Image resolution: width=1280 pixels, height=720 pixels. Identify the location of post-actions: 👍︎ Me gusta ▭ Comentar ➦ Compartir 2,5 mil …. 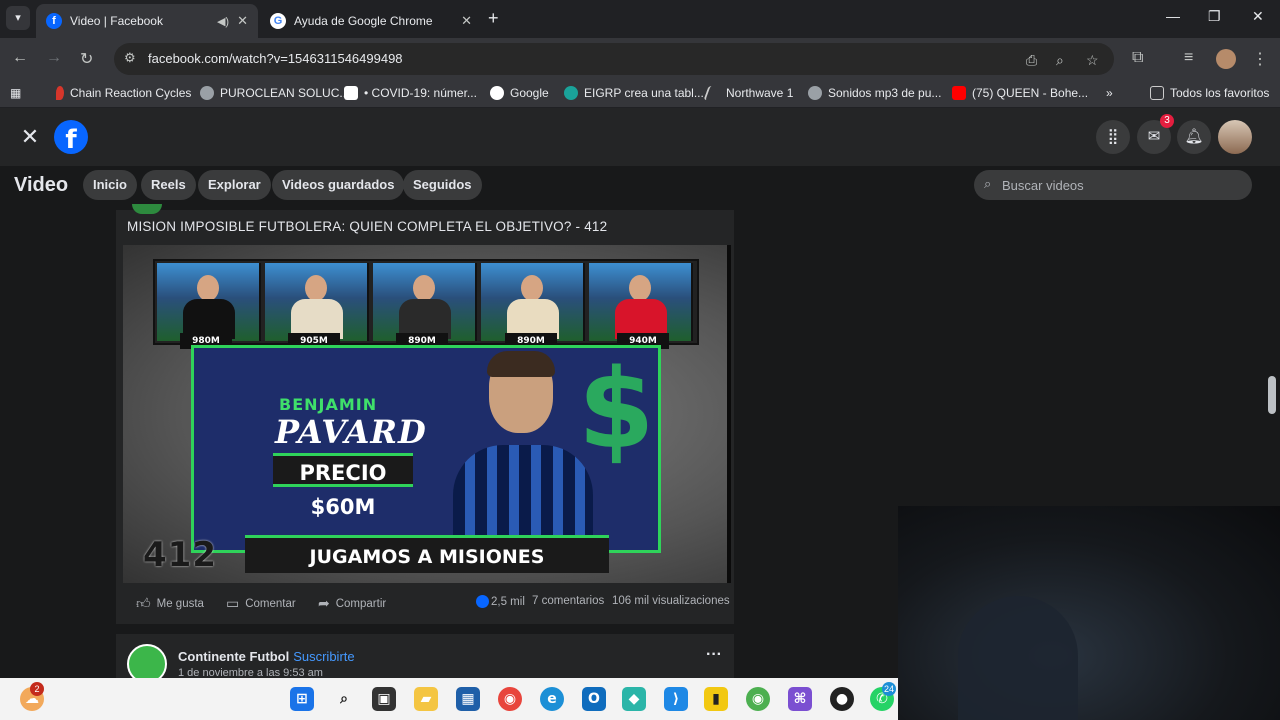
(425, 603).